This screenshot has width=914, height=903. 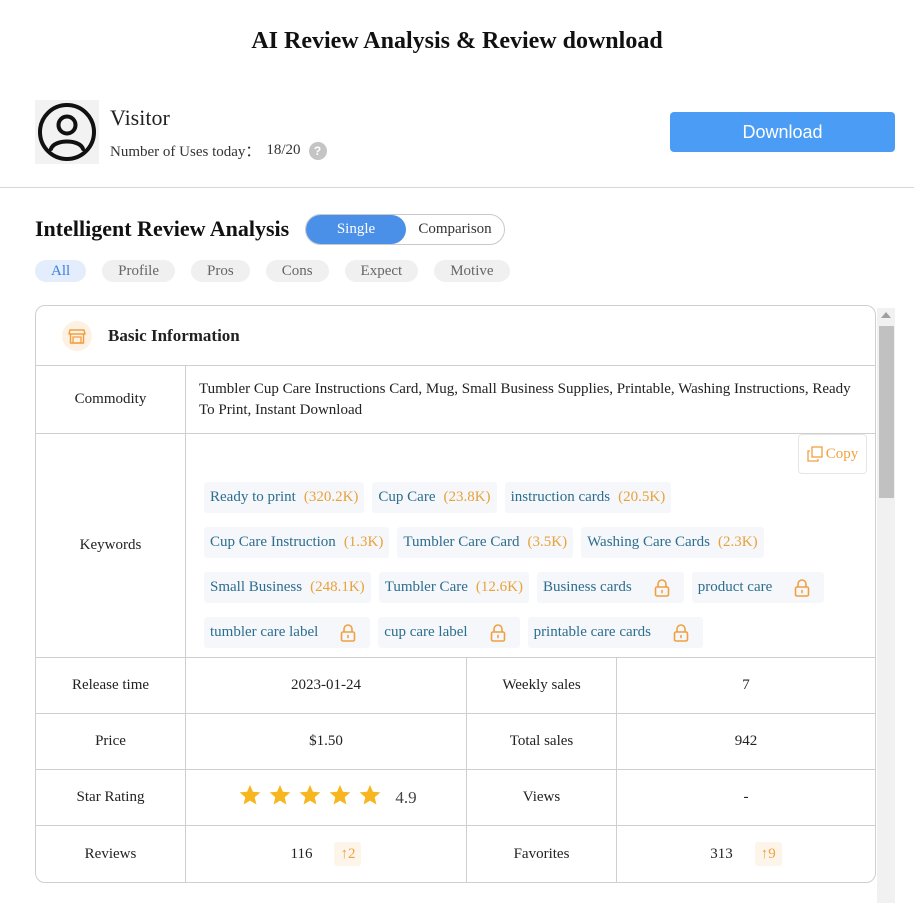 I want to click on total-sales-label: Total sales, so click(x=542, y=741).